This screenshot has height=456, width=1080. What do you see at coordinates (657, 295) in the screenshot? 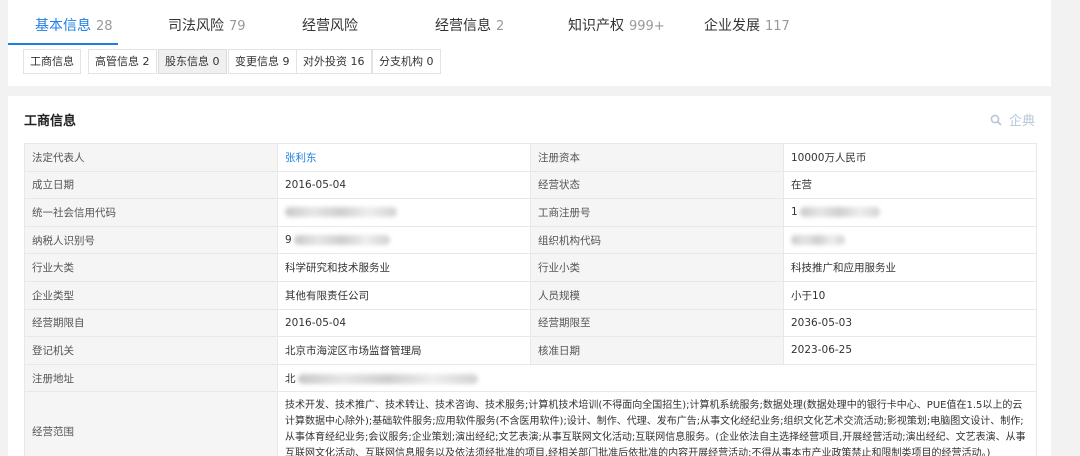
I see `field-label: 人员规模` at bounding box center [657, 295].